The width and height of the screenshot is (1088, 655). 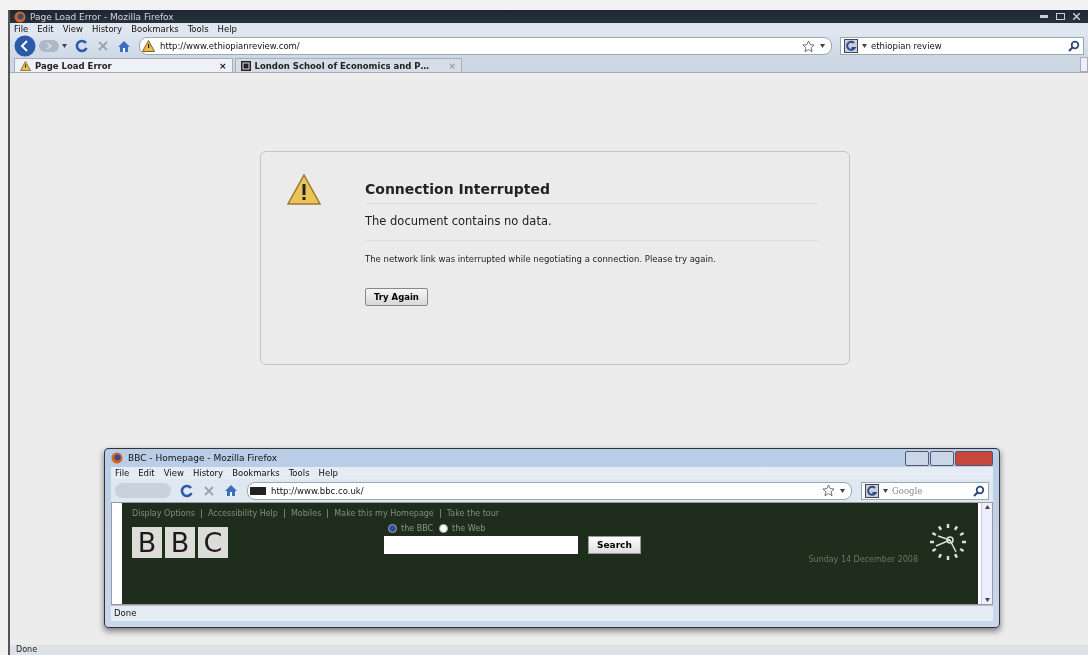 I want to click on tab: London School of Economics and P… ×, so click(x=348, y=65).